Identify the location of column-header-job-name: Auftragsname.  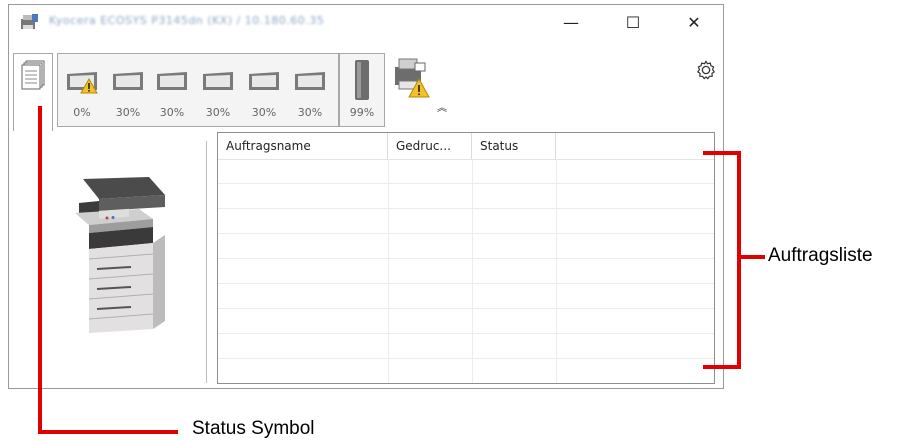
(303, 146).